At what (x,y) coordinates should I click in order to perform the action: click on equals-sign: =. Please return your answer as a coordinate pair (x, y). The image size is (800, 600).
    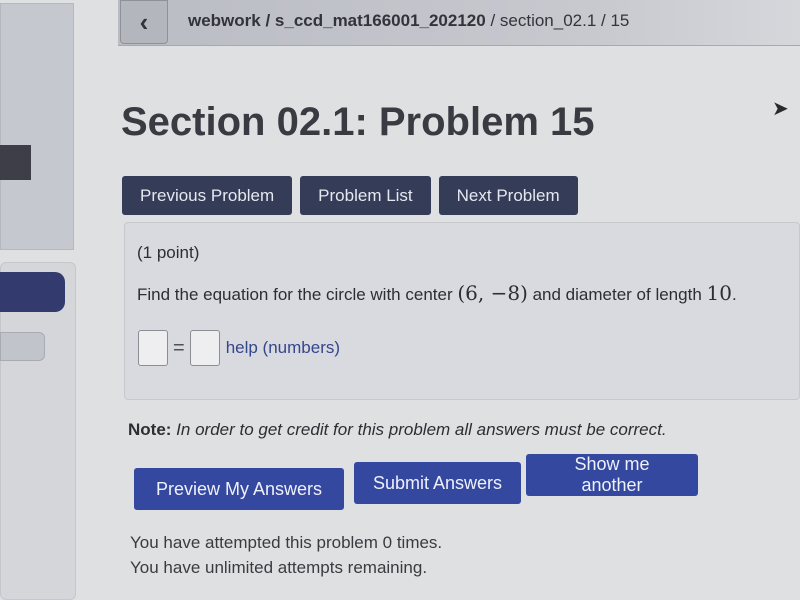
    Looking at the image, I should click on (179, 347).